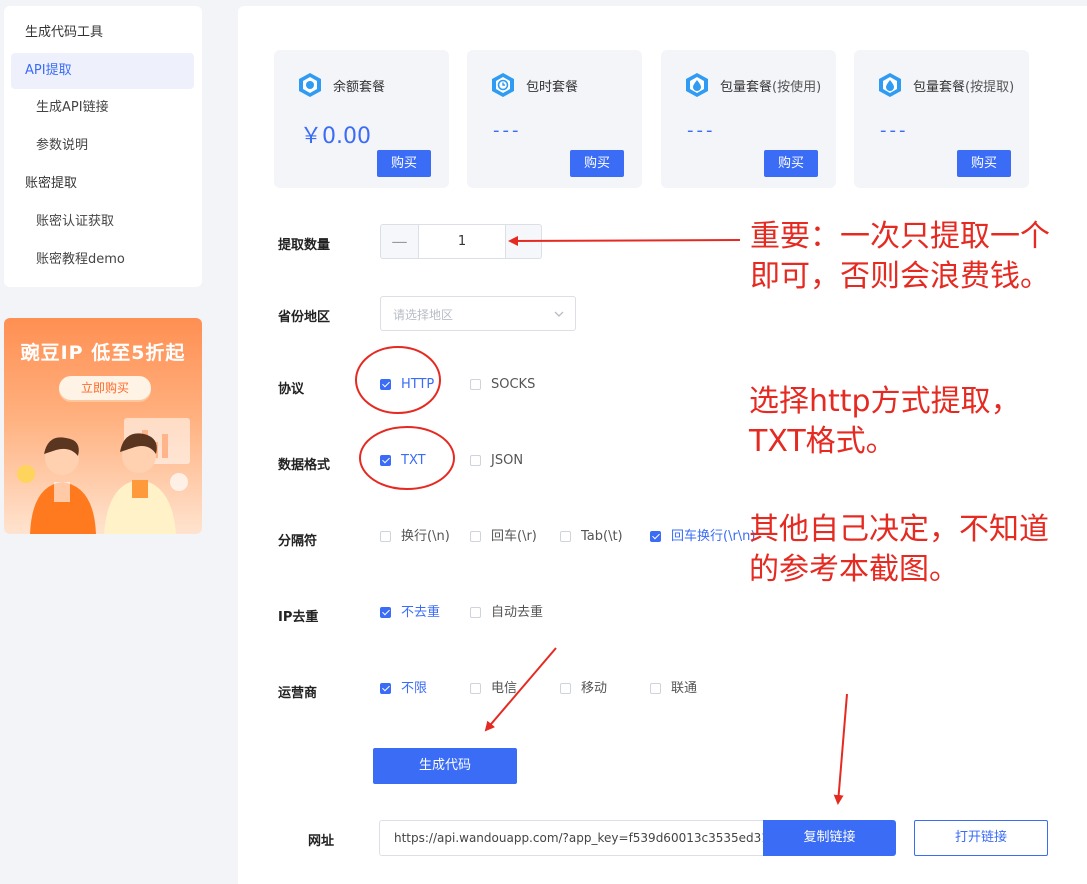  I want to click on sidebar-item-generate-api-link: 生成API链接, so click(103, 108).